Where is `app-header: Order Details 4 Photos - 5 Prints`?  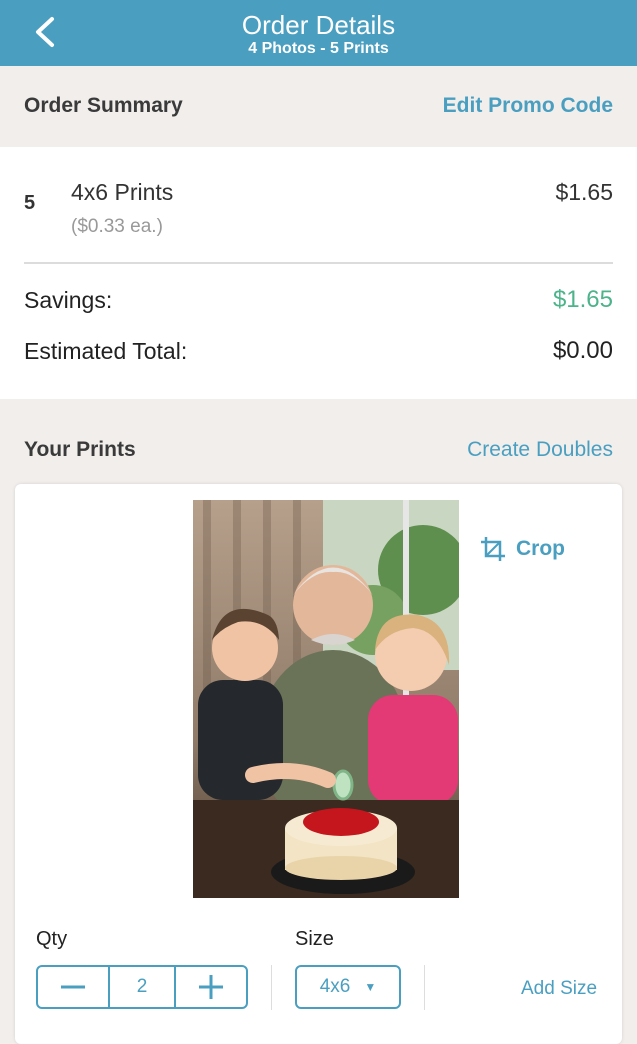 app-header: Order Details 4 Photos - 5 Prints is located at coordinates (318, 33).